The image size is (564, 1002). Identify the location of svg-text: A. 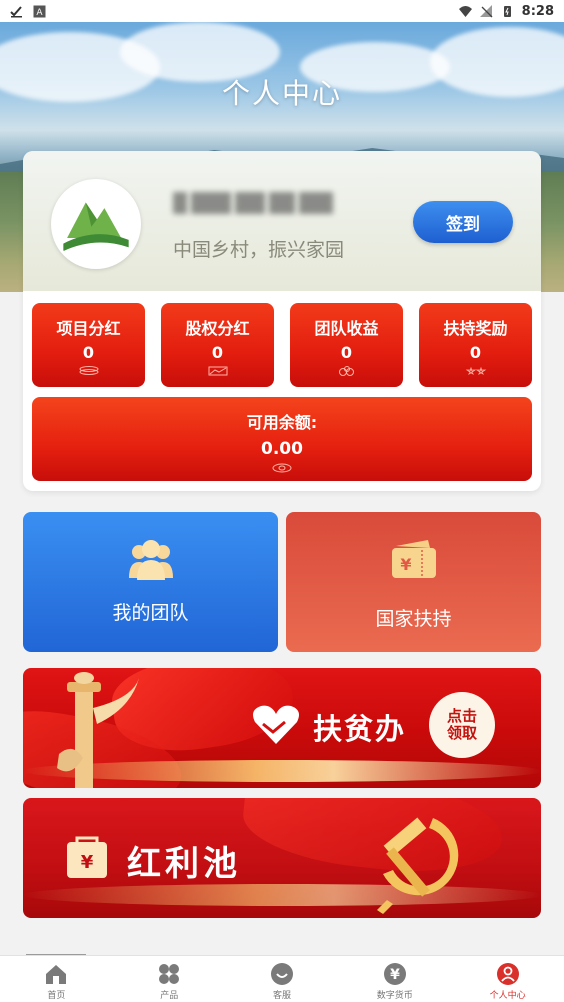
(39, 13).